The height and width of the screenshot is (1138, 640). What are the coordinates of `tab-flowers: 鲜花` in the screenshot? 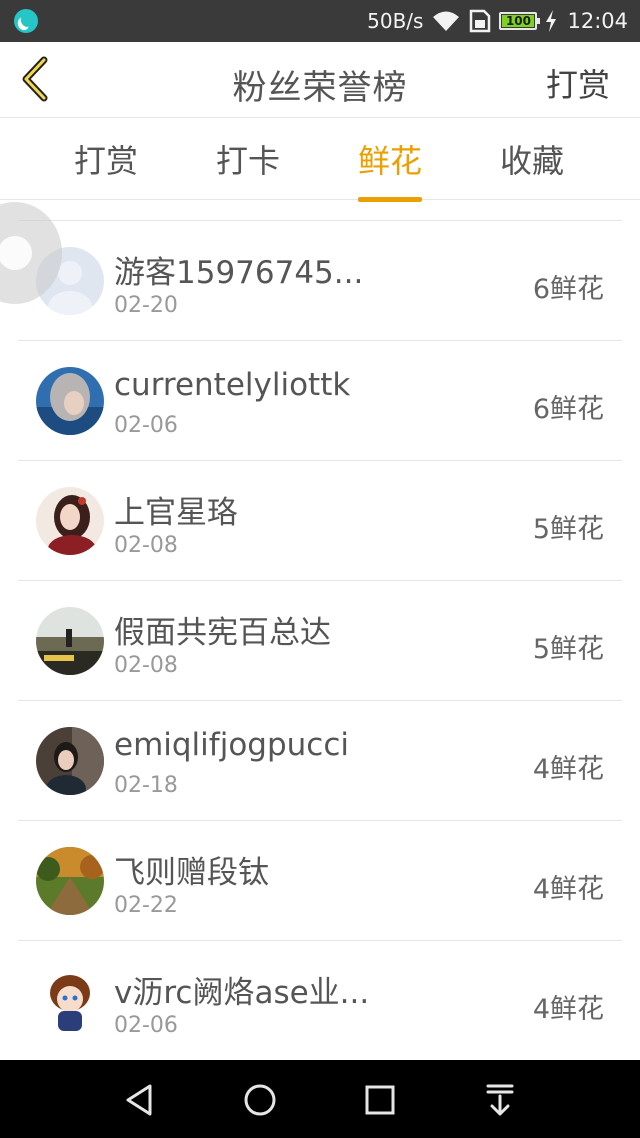 It's located at (390, 169).